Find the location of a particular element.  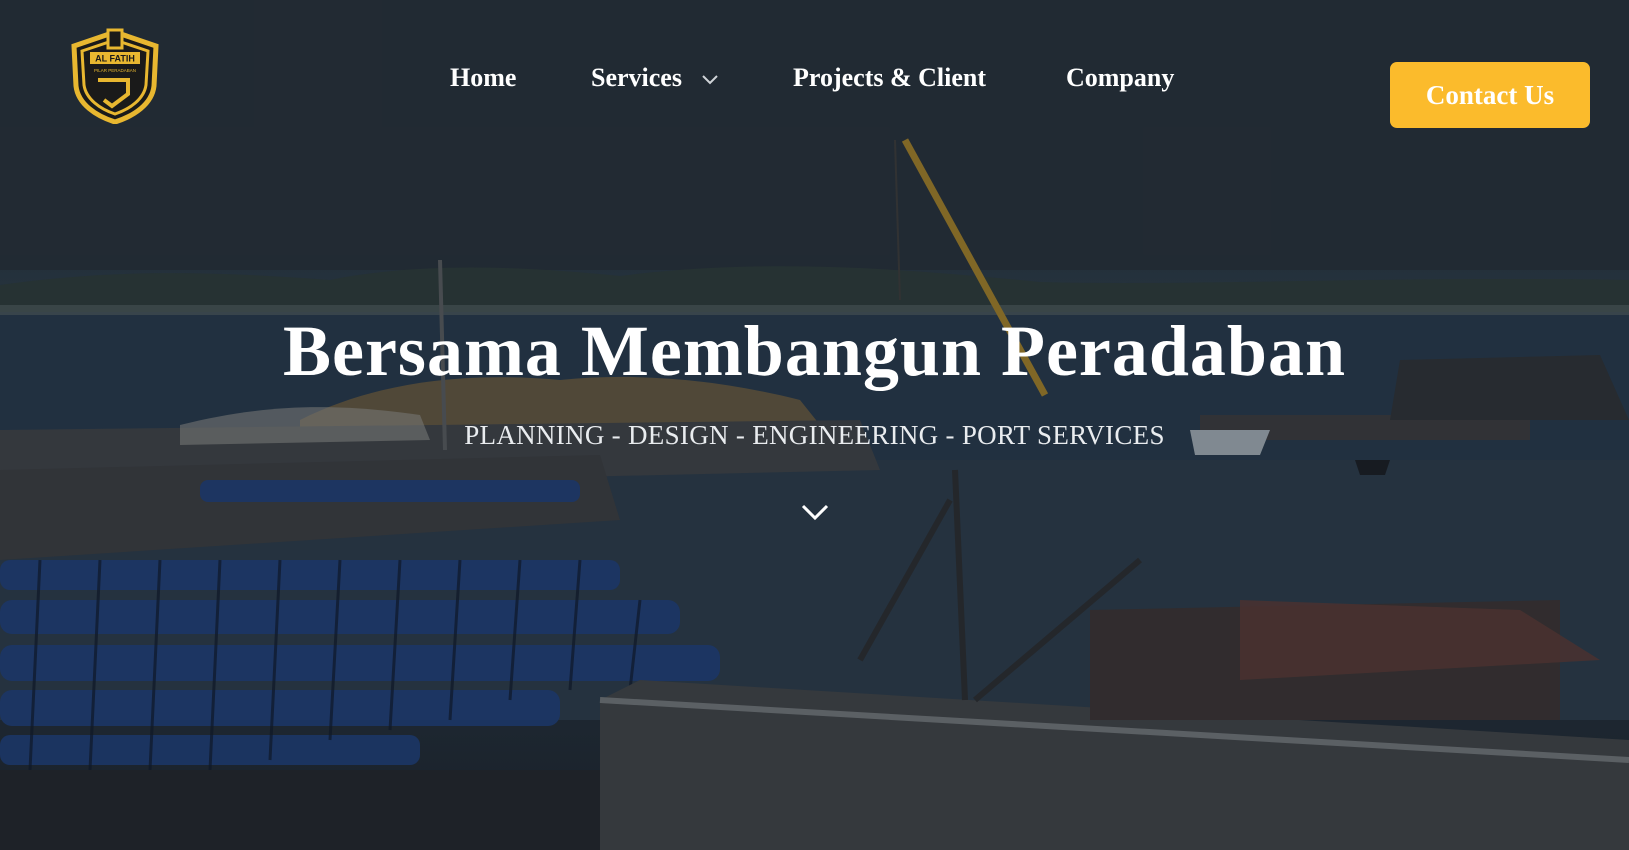

nav-services-label: Services is located at coordinates (636, 77).